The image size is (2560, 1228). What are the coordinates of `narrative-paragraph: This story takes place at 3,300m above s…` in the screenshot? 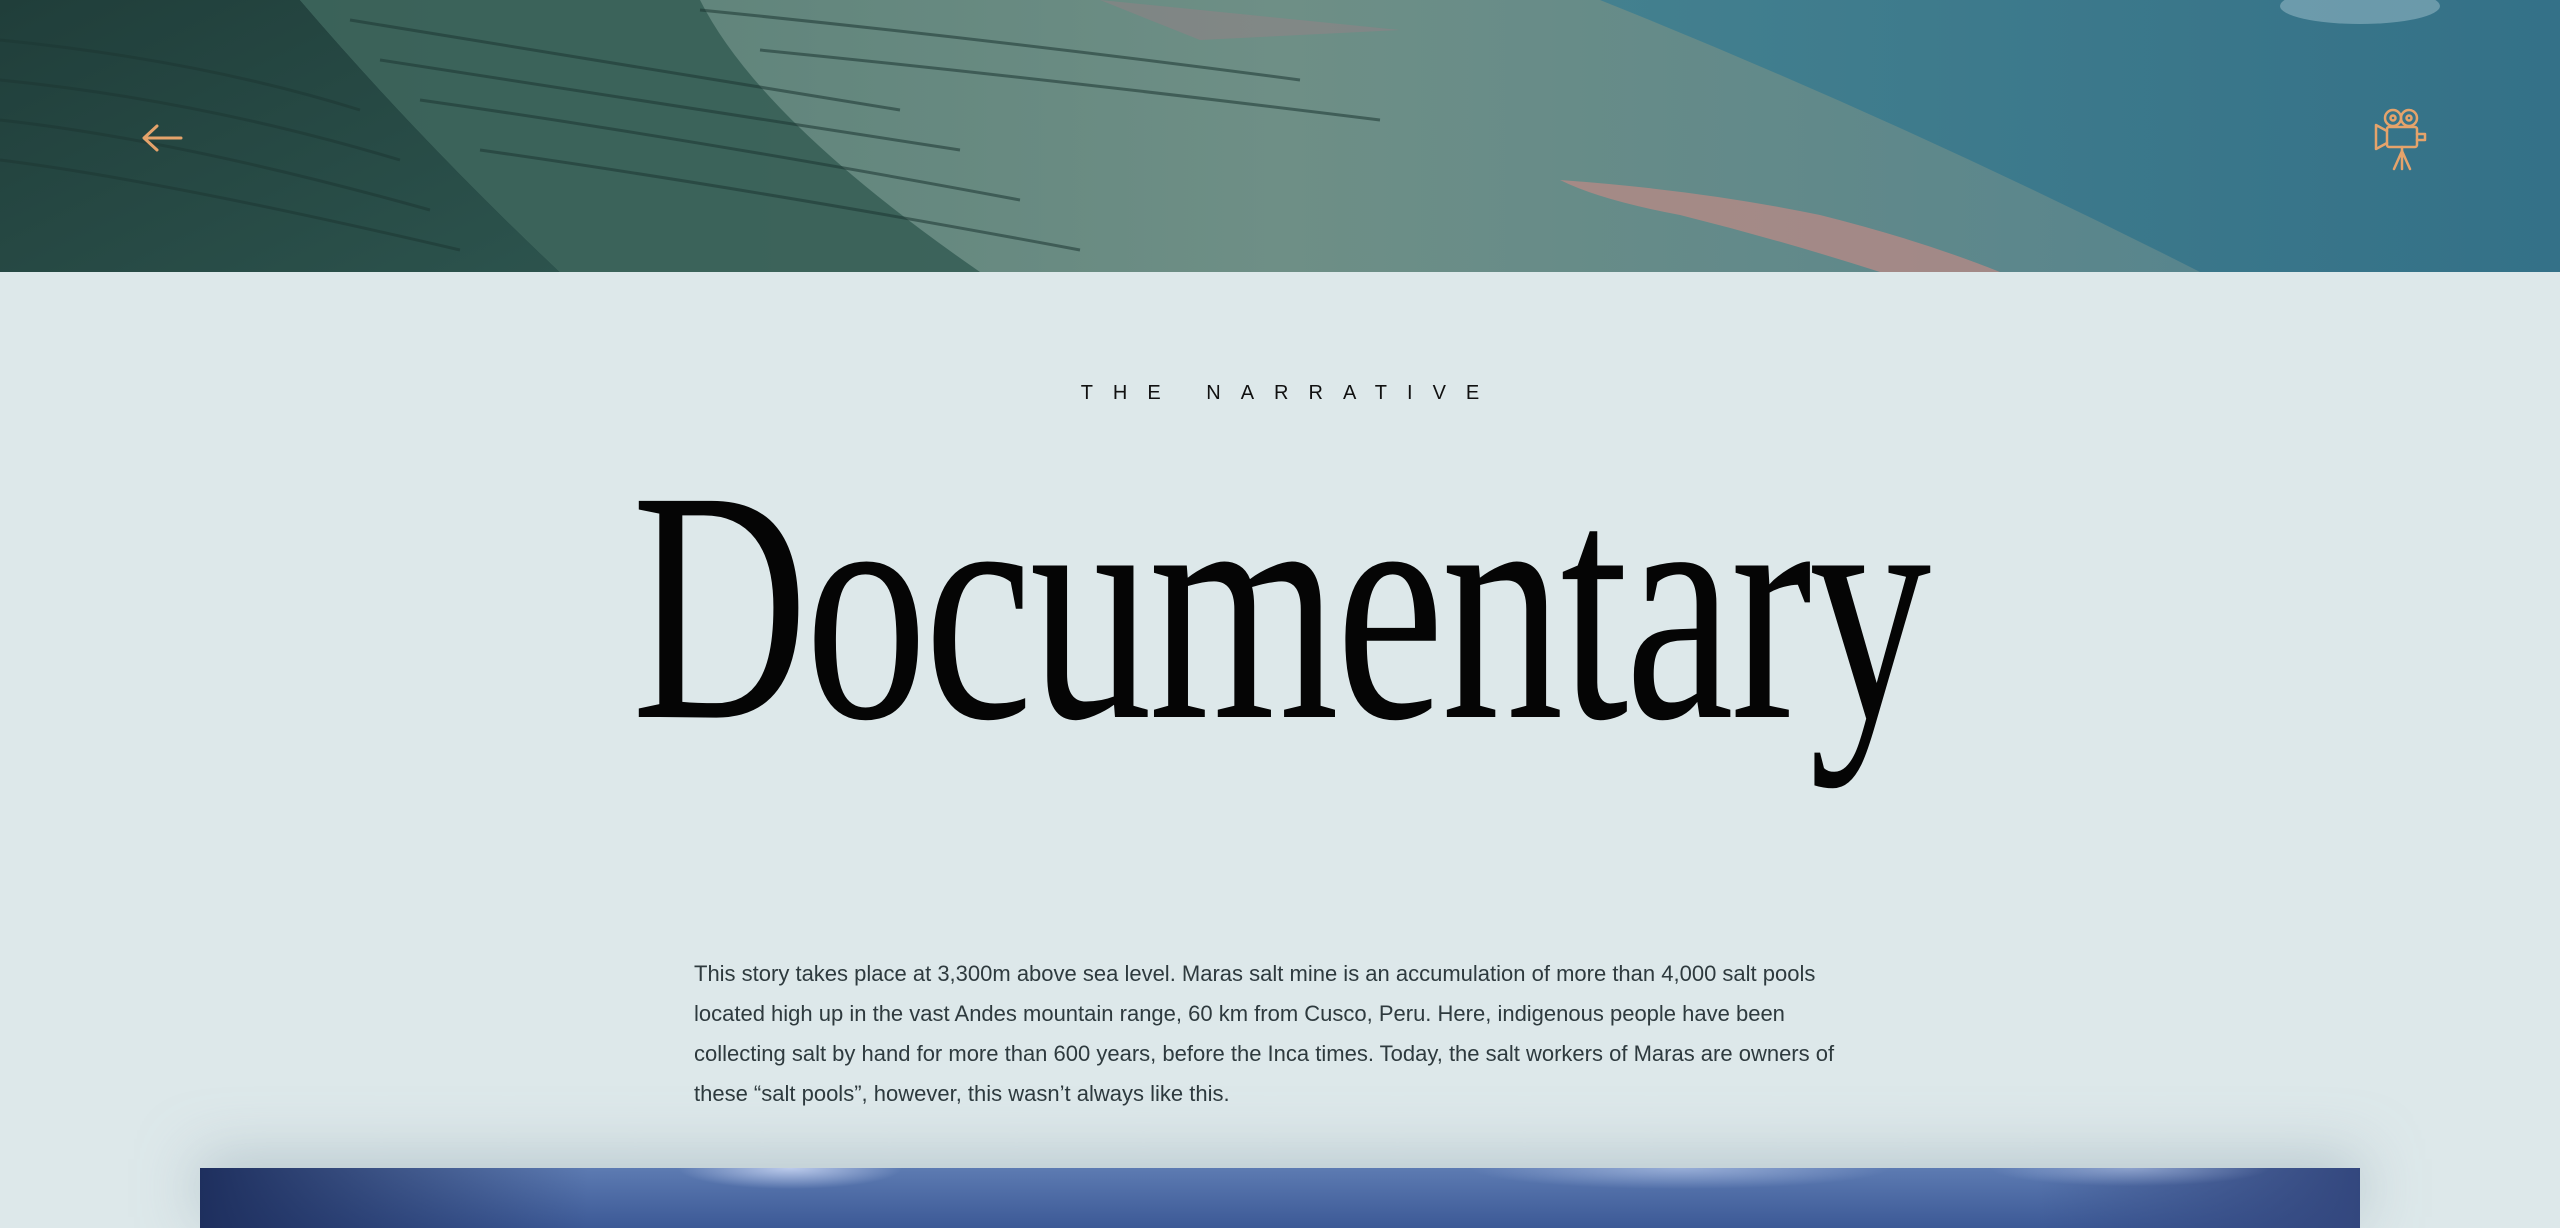 It's located at (1264, 1033).